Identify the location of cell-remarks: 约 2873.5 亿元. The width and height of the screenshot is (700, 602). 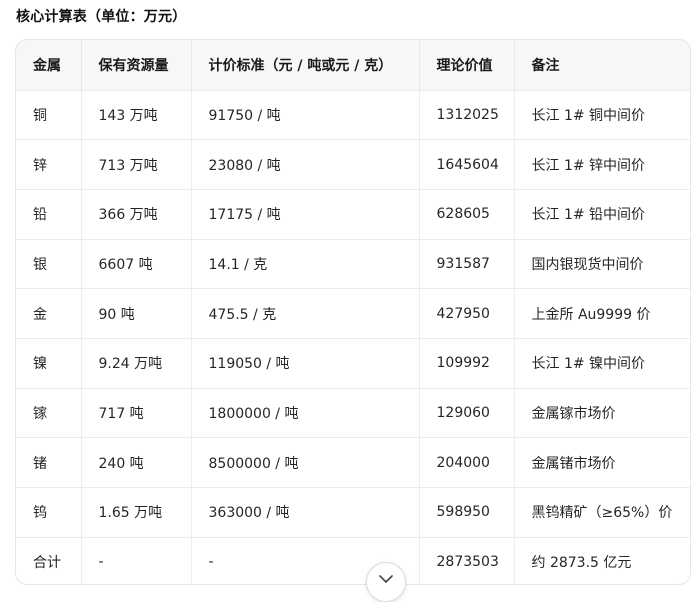
(581, 563).